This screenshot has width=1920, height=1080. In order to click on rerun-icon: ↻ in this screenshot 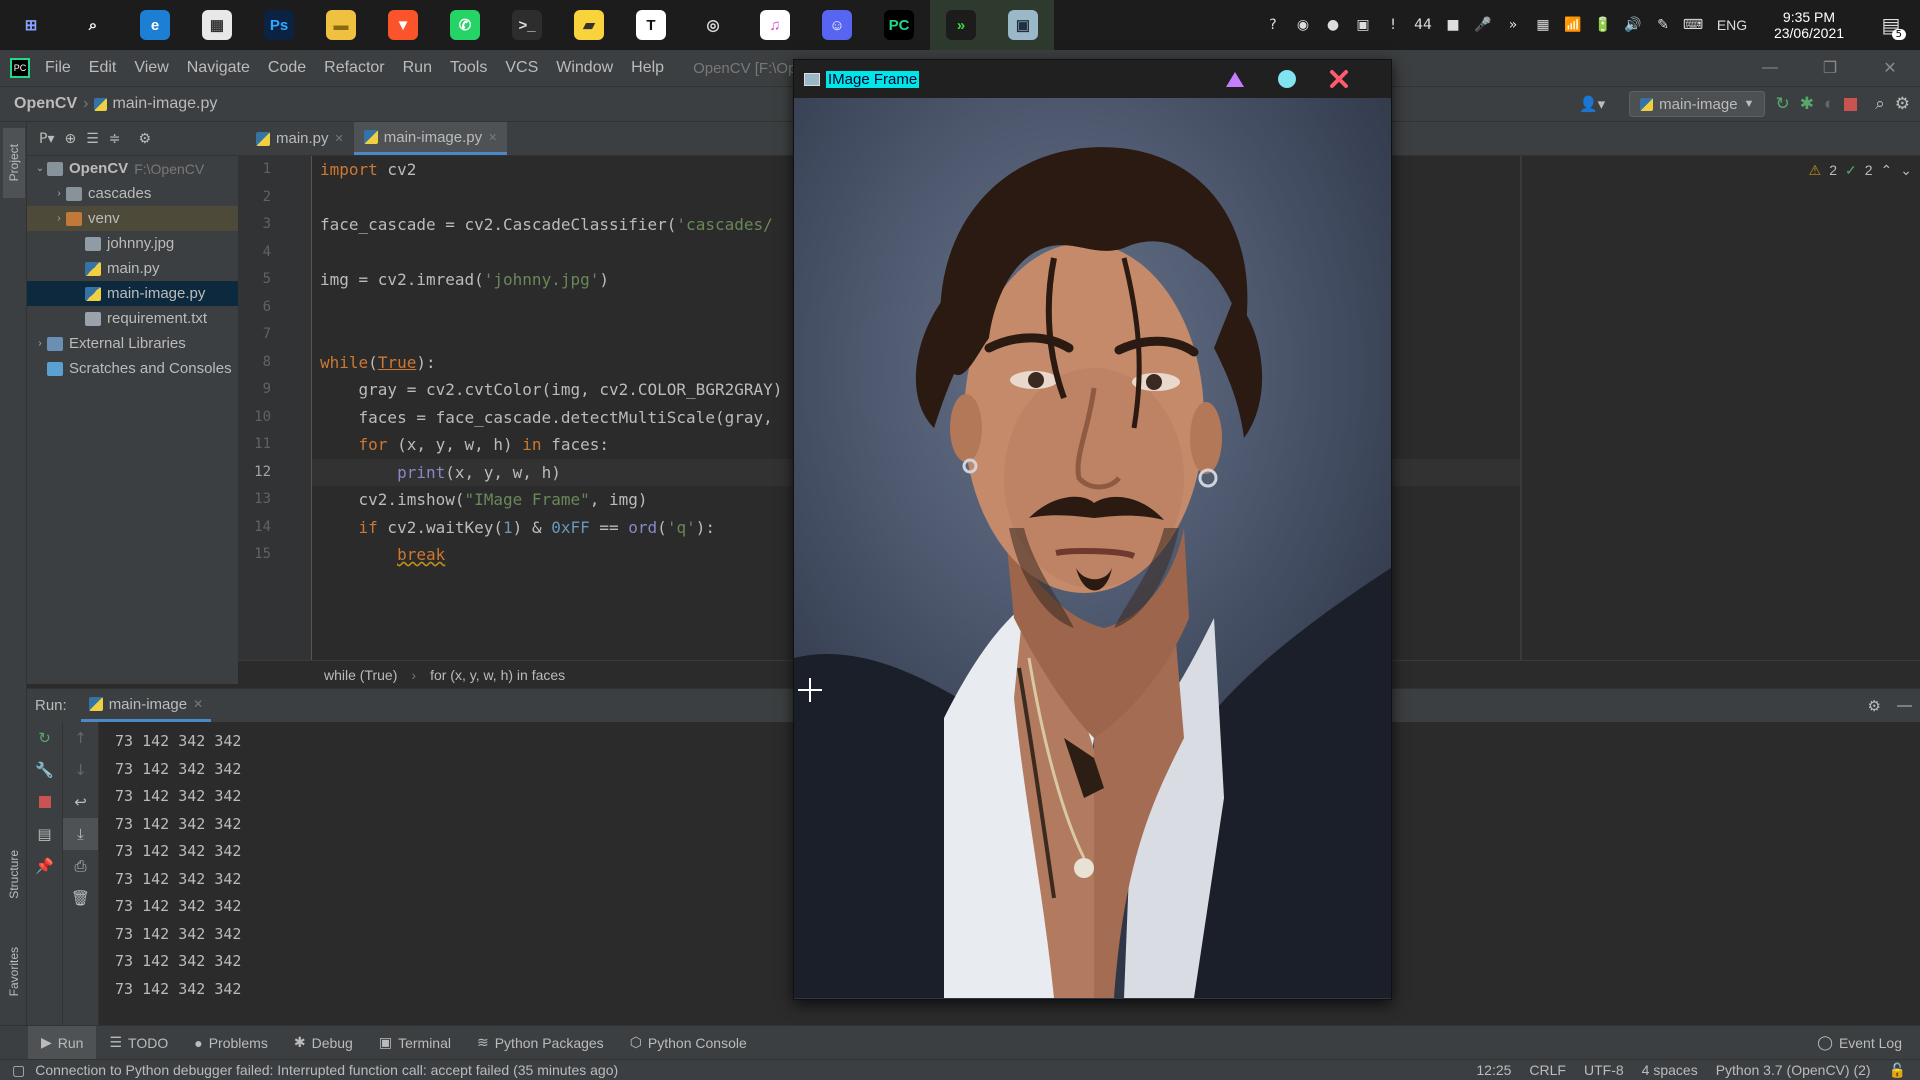, I will do `click(44, 738)`.